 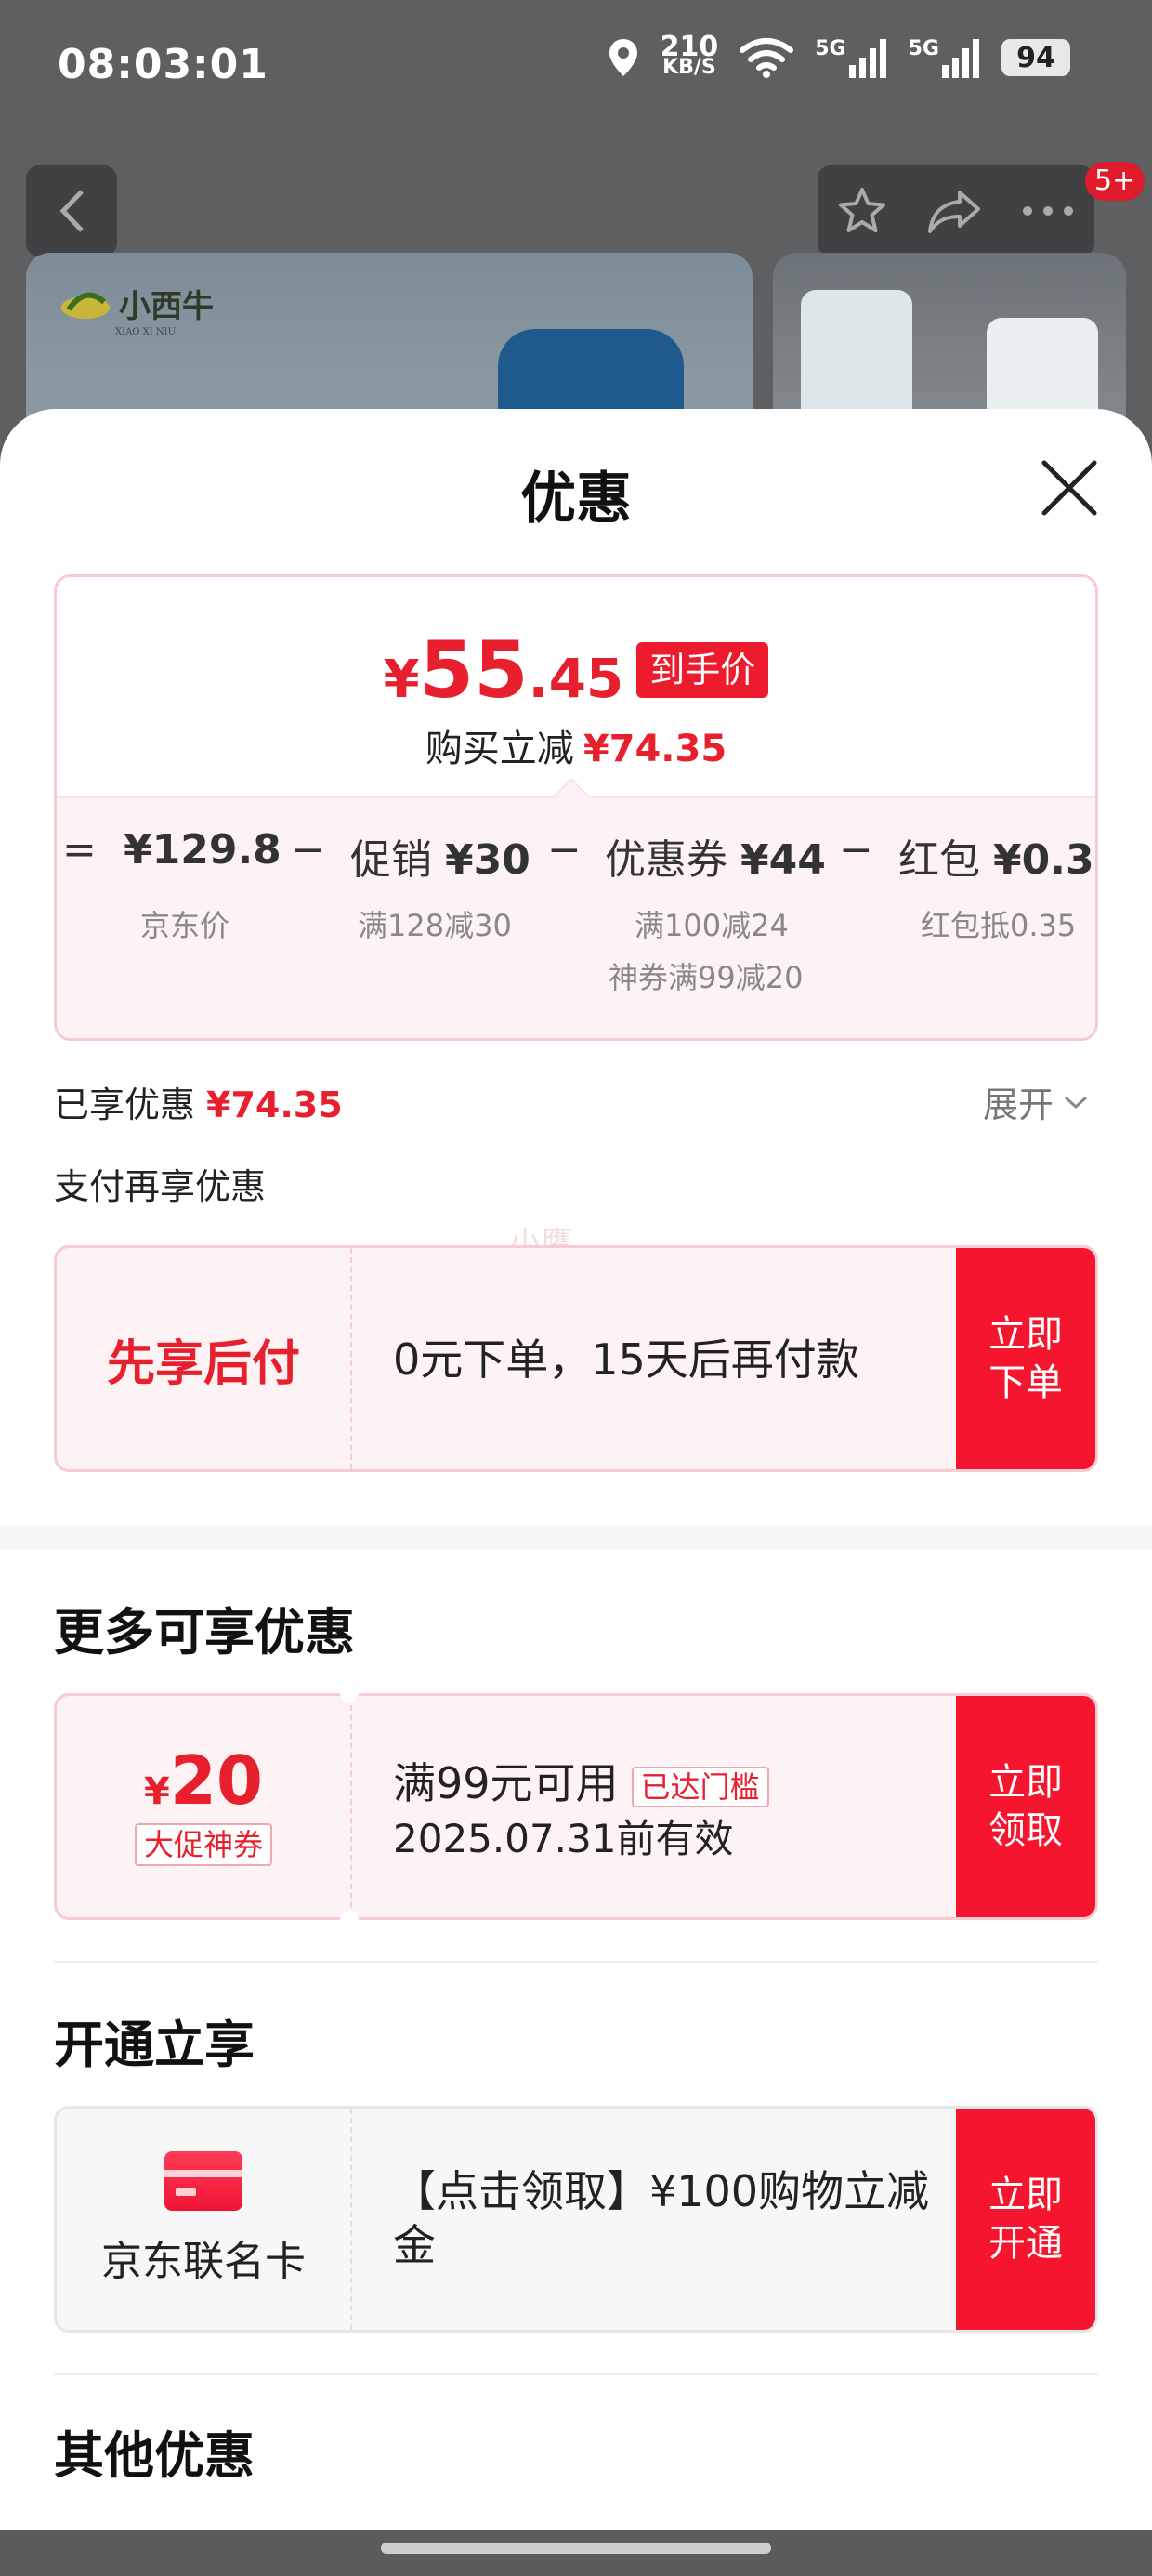 I want to click on credit-card-icon, so click(x=203, y=2181).